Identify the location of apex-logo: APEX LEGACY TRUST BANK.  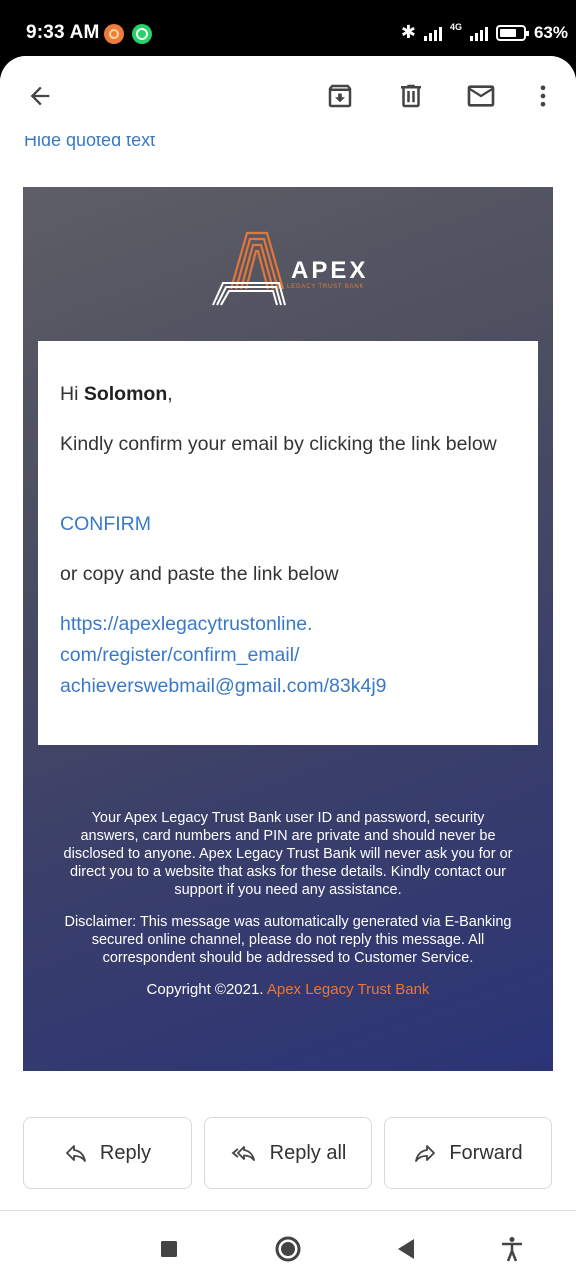
(309, 267).